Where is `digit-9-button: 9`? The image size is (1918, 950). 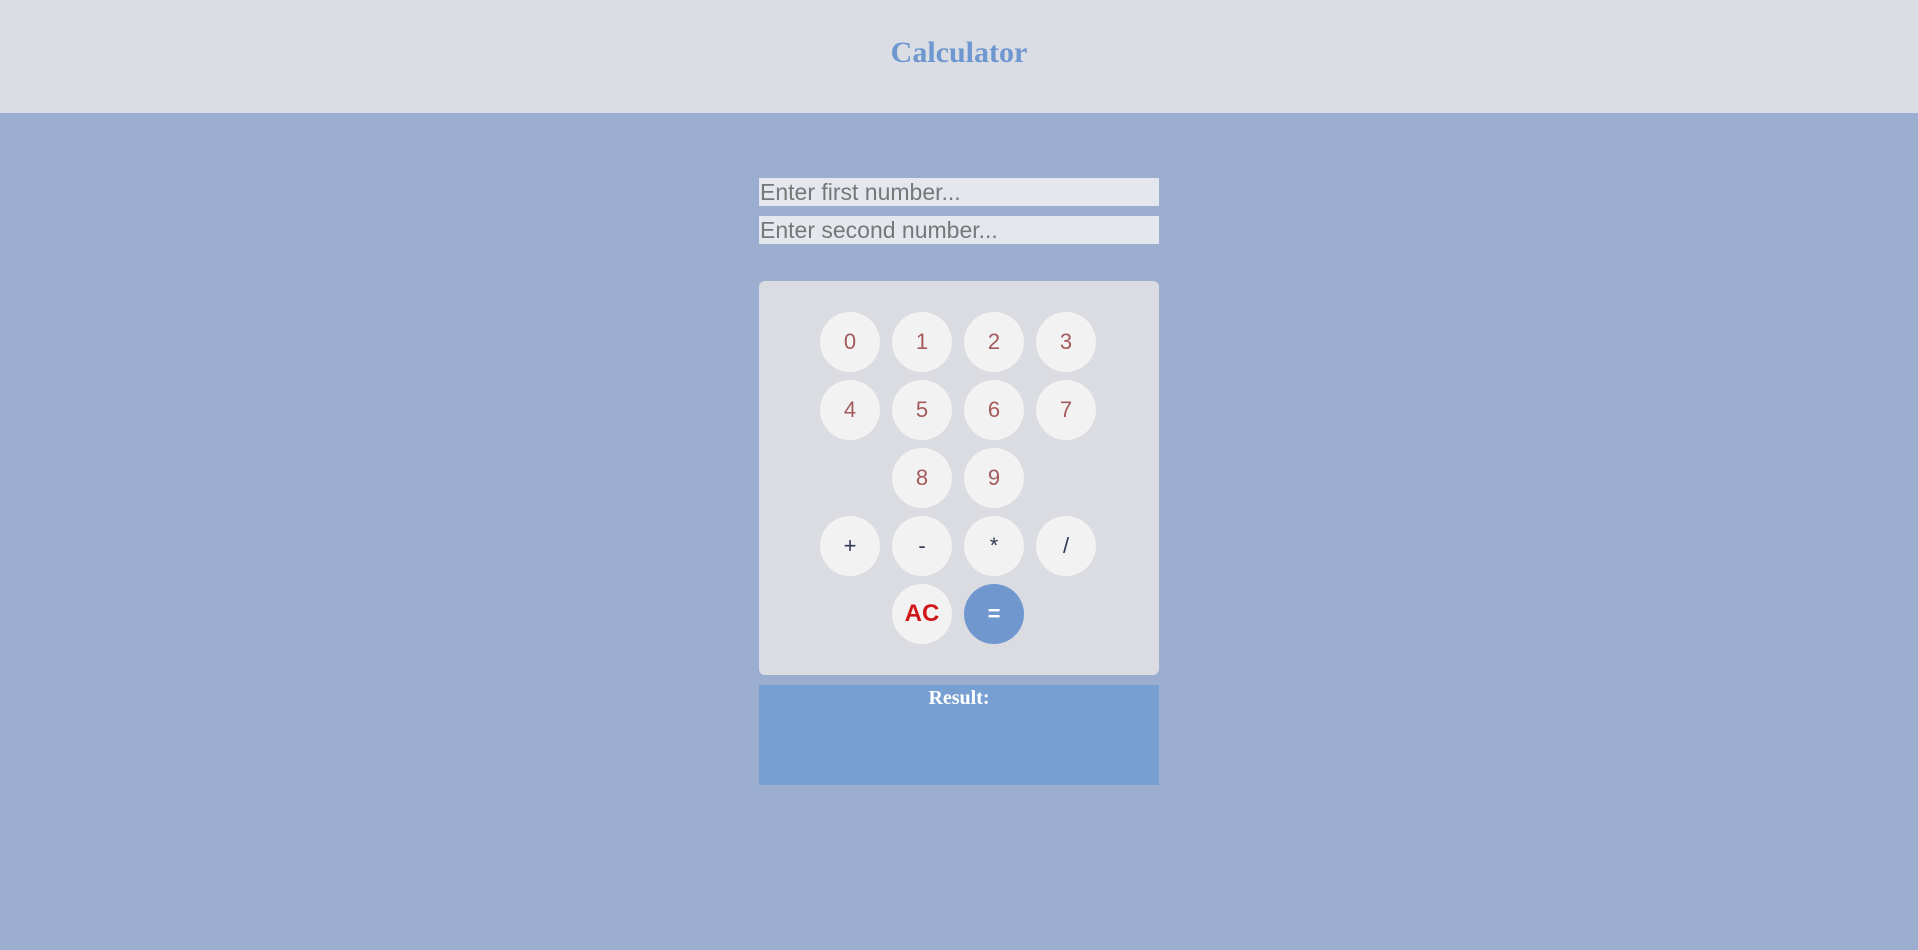 digit-9-button: 9 is located at coordinates (994, 478).